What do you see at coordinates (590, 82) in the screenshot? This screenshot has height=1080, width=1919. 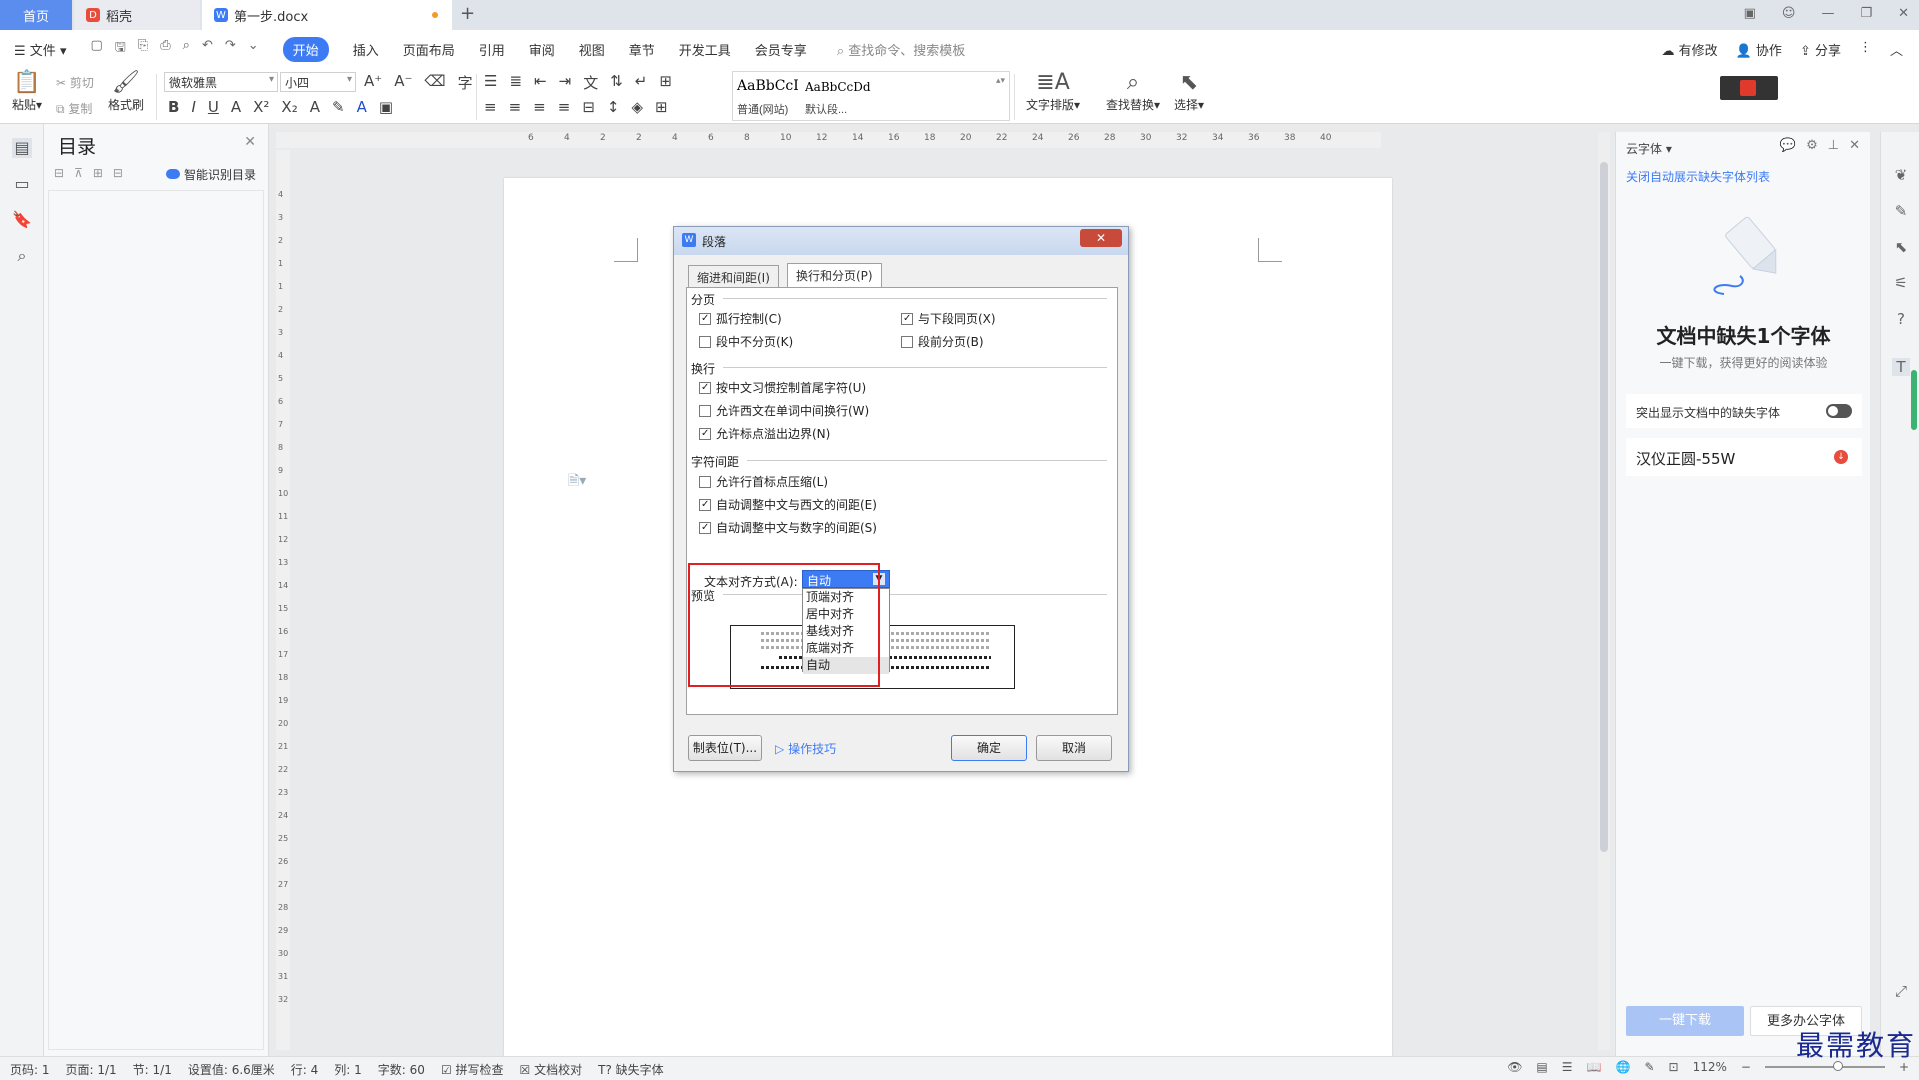 I see `cn-layout-icon: 文` at bounding box center [590, 82].